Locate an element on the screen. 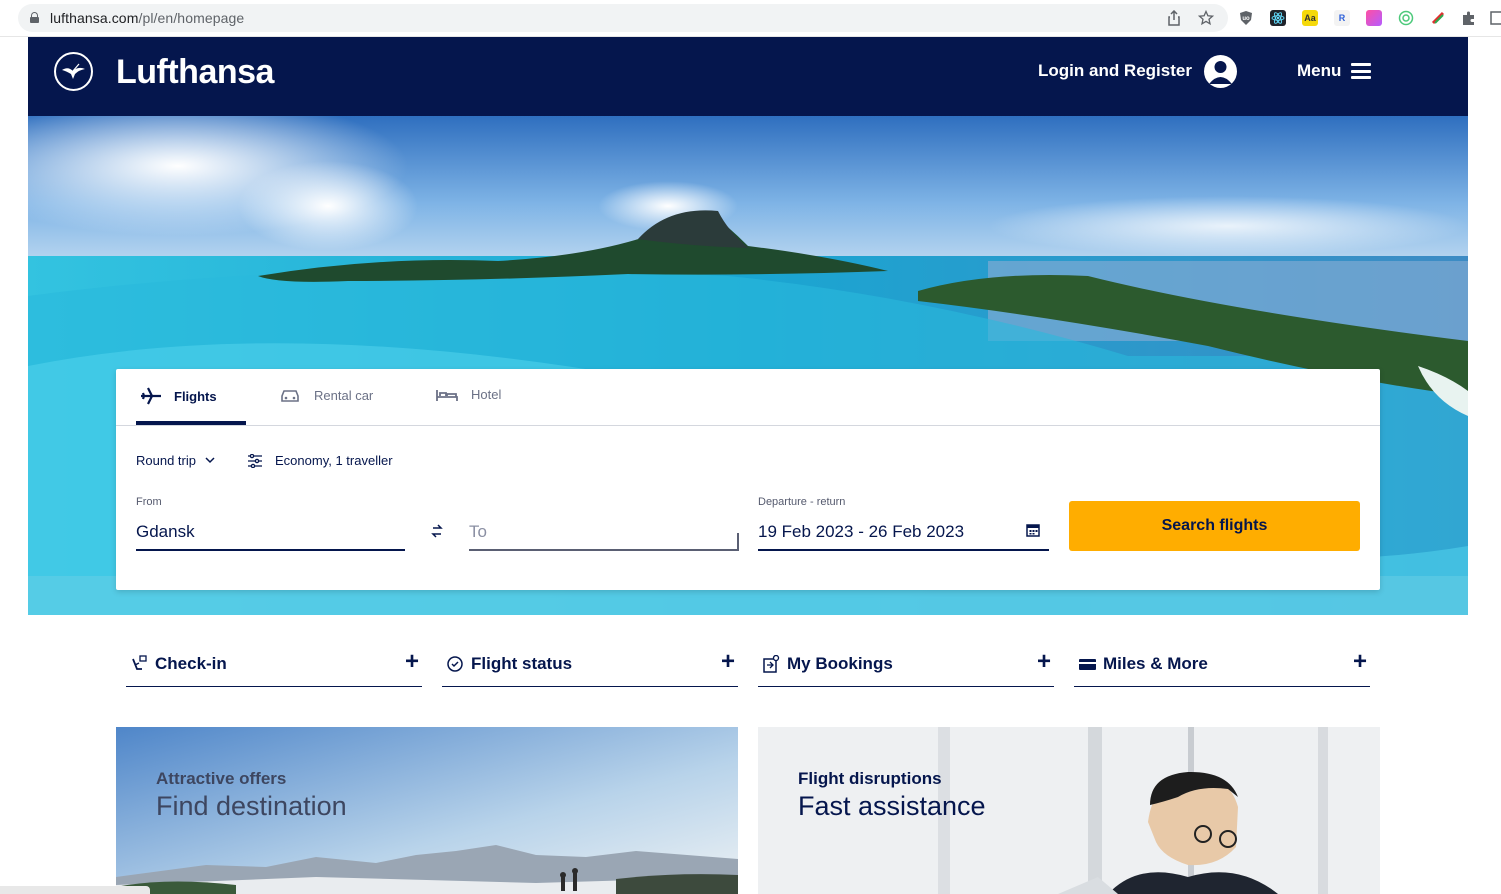 The width and height of the screenshot is (1501, 894). dates-label: Departure - return is located at coordinates (802, 502).